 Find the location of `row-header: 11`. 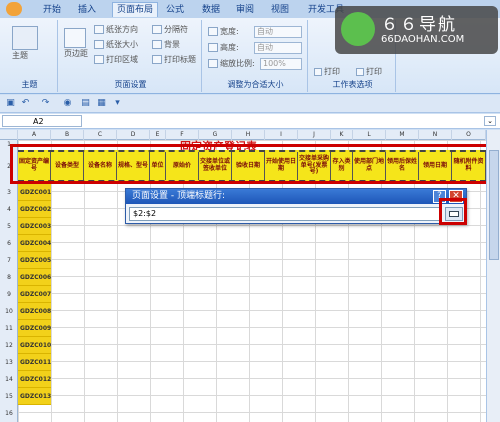

row-header: 11 is located at coordinates (9, 328).